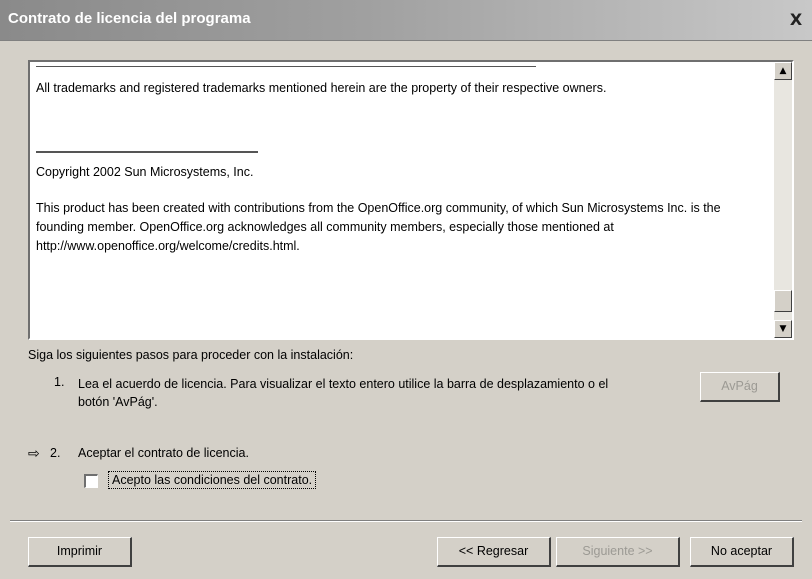 The image size is (812, 579). What do you see at coordinates (59, 382) in the screenshot?
I see `step1-number: 1.` at bounding box center [59, 382].